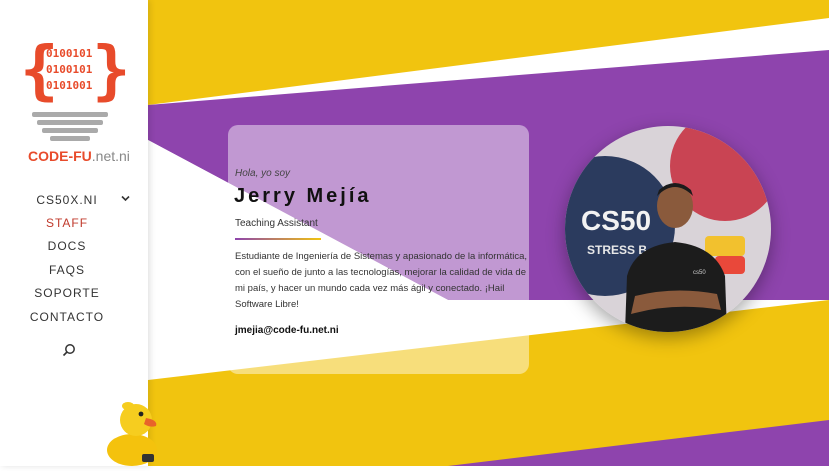  I want to click on nav-item-soporte: SOPORTE, so click(67, 293).